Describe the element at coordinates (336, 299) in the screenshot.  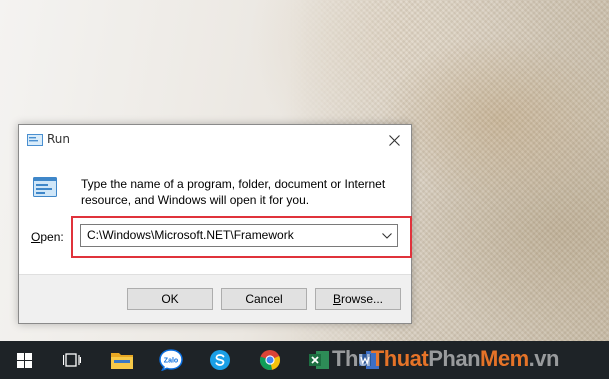
I see `browse-accel: B` at that location.